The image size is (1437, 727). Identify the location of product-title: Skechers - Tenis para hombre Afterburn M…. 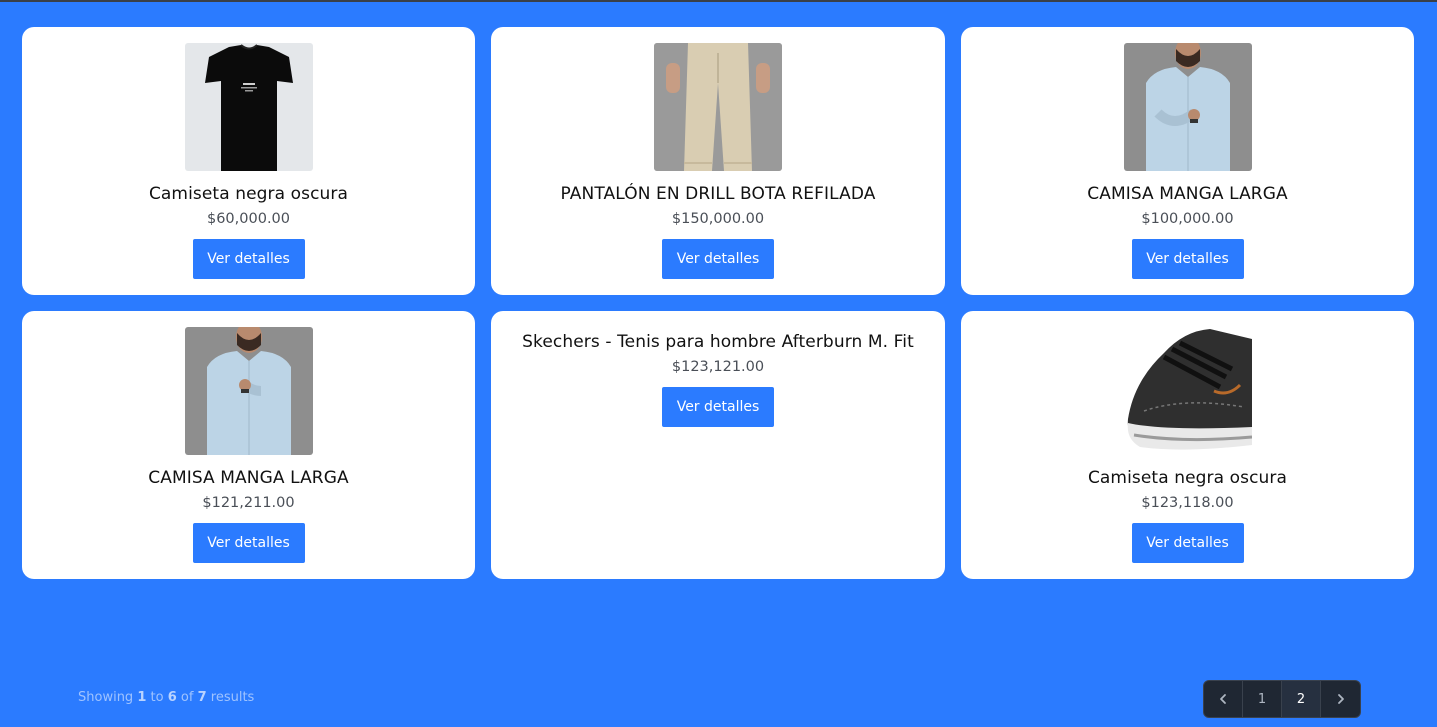
(718, 342).